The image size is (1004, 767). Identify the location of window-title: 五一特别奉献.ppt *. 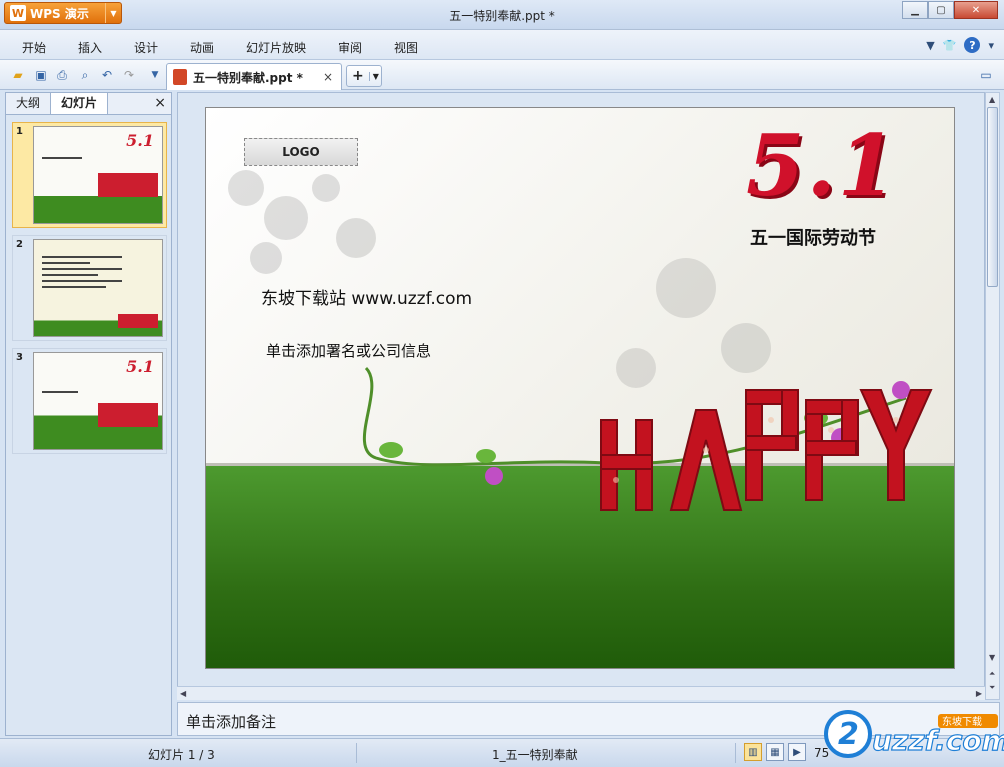
(502, 16).